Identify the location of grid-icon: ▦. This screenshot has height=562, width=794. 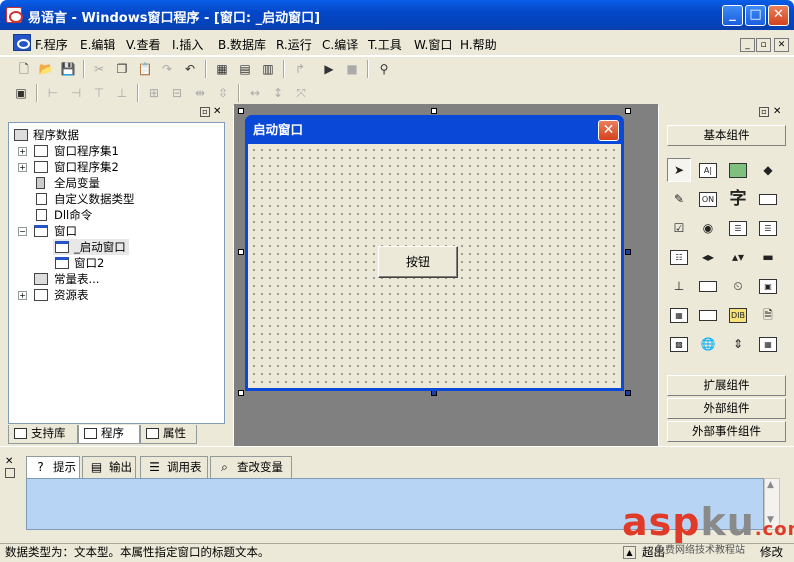
(679, 315).